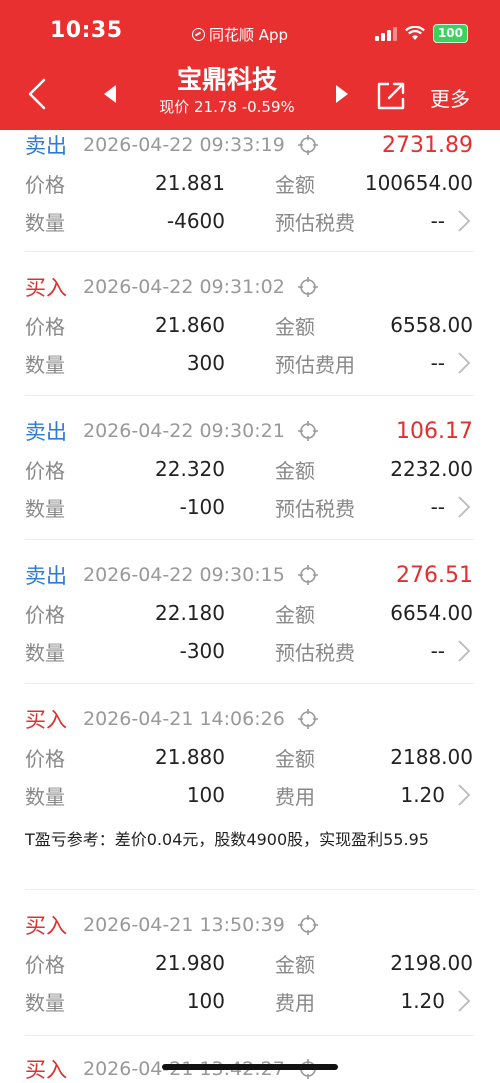 The image size is (500, 1083). Describe the element at coordinates (431, 757) in the screenshot. I see `amount-value: 2188.00` at that location.